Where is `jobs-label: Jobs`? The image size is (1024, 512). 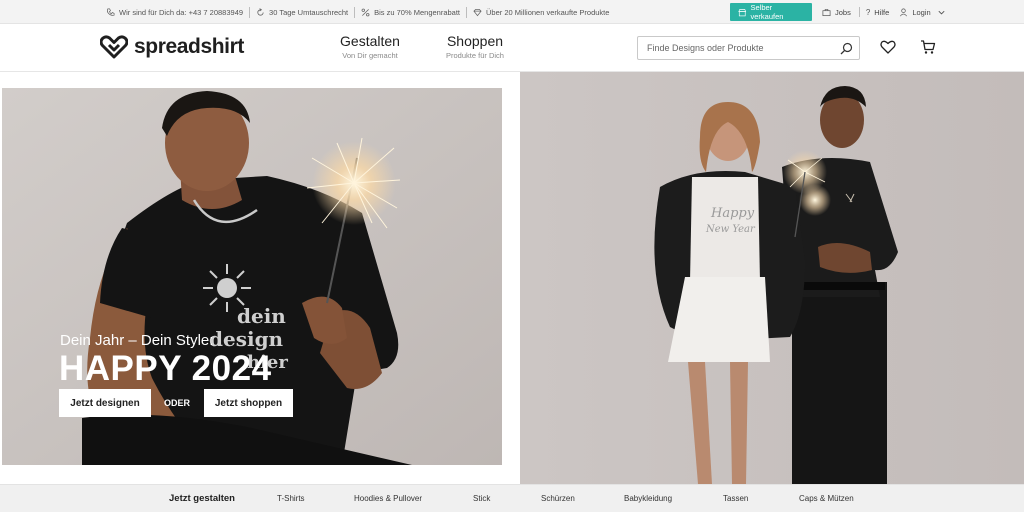 jobs-label: Jobs is located at coordinates (843, 12).